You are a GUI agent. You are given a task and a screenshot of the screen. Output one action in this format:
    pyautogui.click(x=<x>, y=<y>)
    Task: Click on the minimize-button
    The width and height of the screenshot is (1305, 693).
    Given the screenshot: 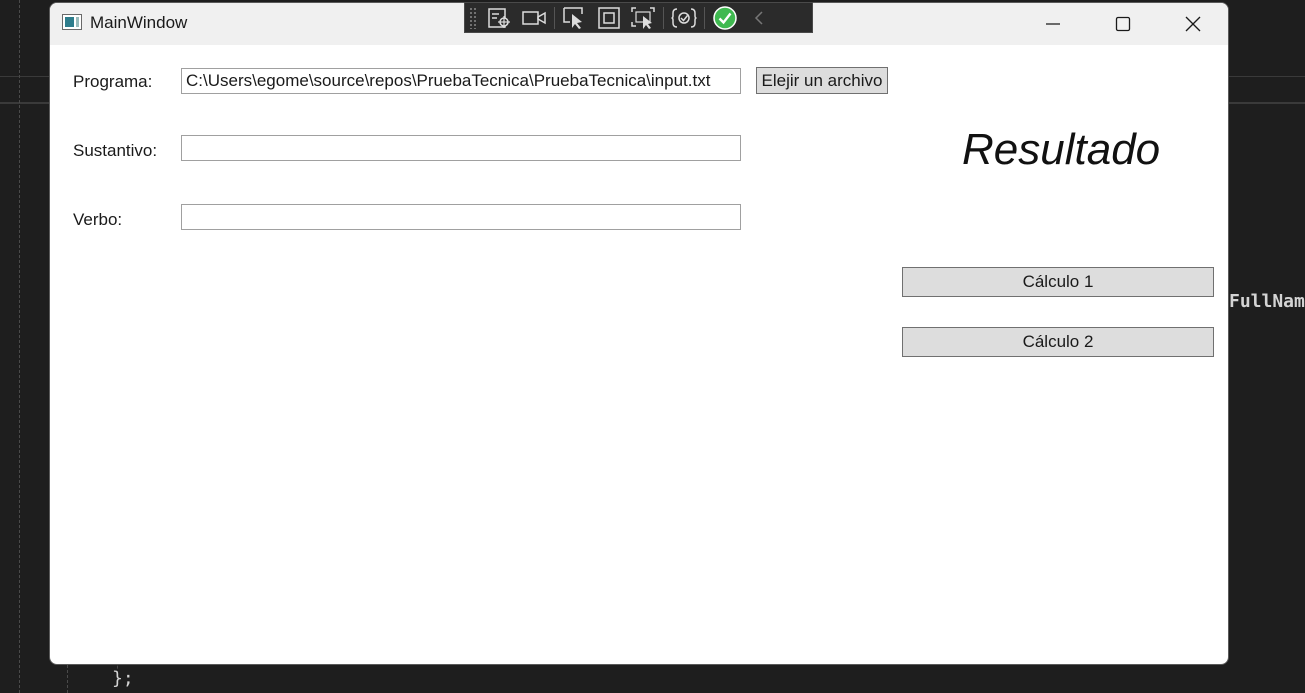 What is the action you would take?
    pyautogui.click(x=1053, y=24)
    